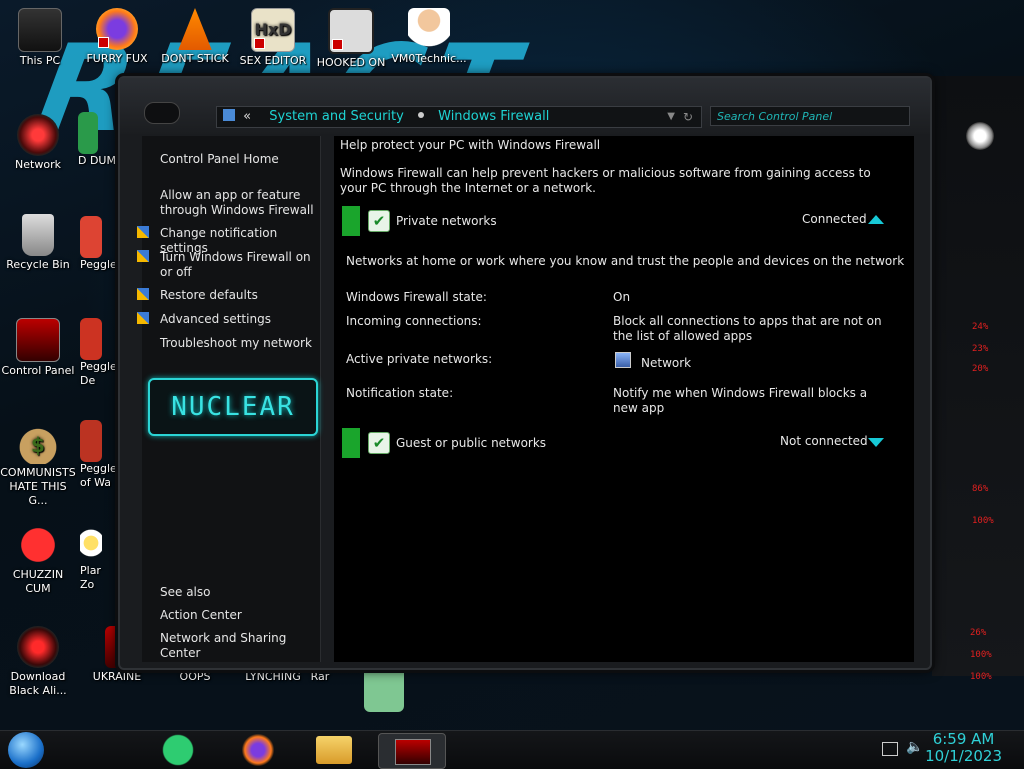 The height and width of the screenshot is (769, 1024). What do you see at coordinates (351, 31) in the screenshot?
I see `game-icon` at bounding box center [351, 31].